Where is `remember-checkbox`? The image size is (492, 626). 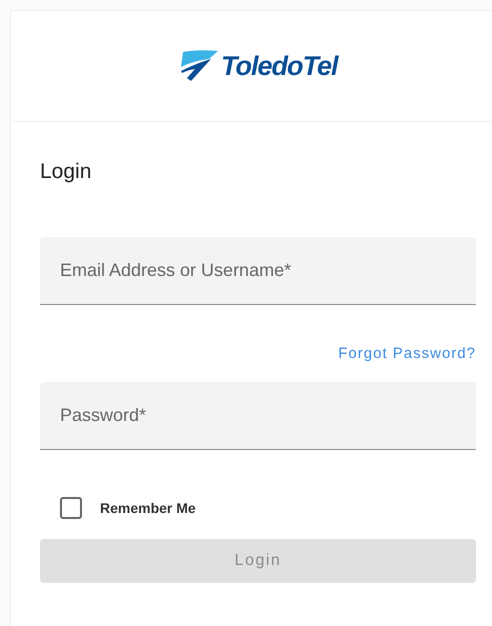
remember-checkbox is located at coordinates (71, 508).